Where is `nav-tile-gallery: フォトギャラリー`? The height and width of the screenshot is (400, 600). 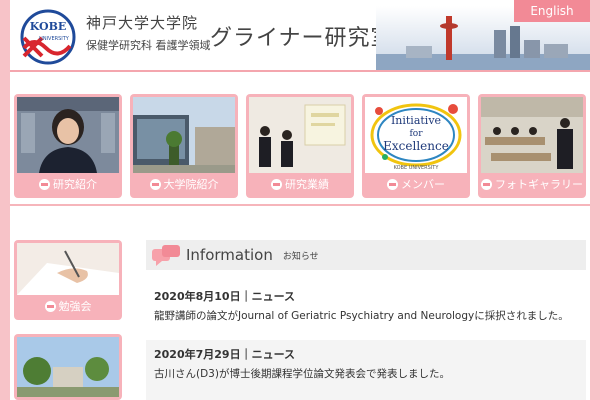 nav-tile-gallery: フォトギャラリー is located at coordinates (532, 146).